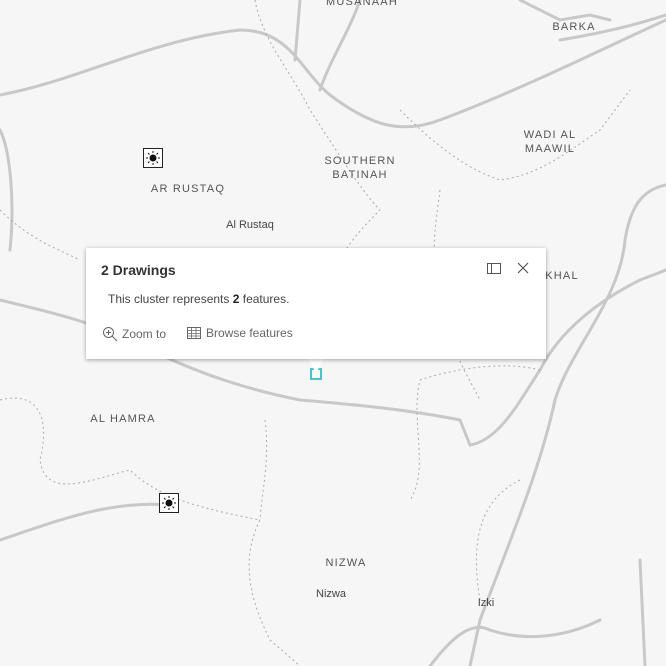 The image size is (666, 666). Describe the element at coordinates (486, 603) in the screenshot. I see `city-label: Izki` at that location.